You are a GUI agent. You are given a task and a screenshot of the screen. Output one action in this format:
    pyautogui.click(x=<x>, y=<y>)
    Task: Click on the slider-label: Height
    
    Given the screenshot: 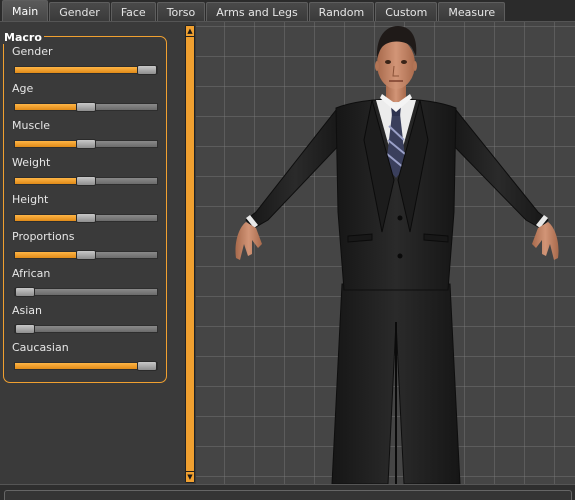 What is the action you would take?
    pyautogui.click(x=30, y=199)
    